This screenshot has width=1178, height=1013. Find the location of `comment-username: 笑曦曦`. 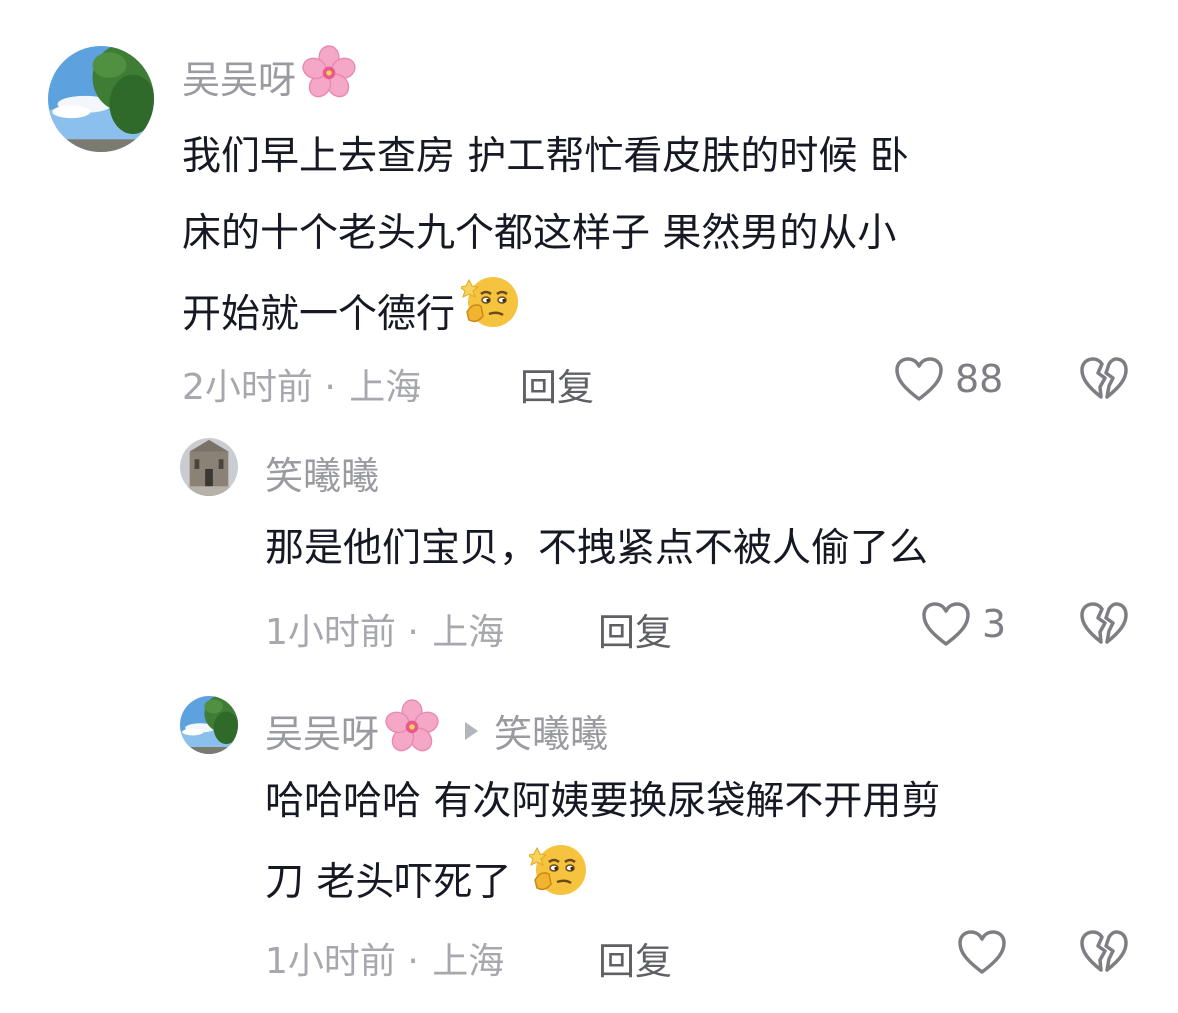

comment-username: 笑曦曦 is located at coordinates (322, 472).